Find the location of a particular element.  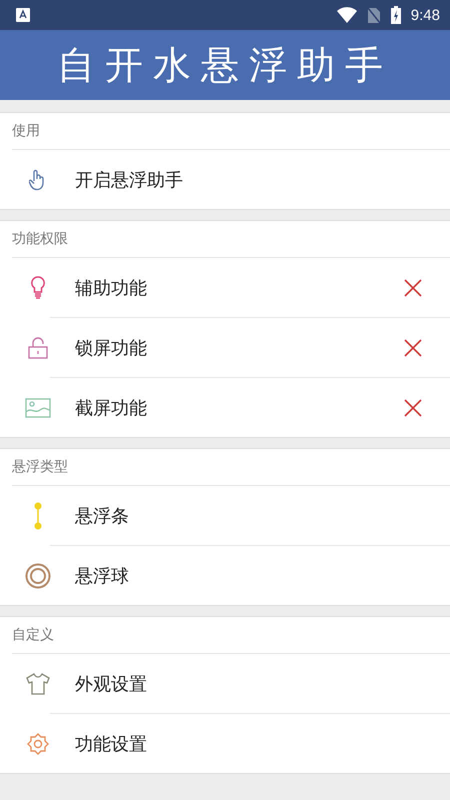

wifi-icon is located at coordinates (346, 15).